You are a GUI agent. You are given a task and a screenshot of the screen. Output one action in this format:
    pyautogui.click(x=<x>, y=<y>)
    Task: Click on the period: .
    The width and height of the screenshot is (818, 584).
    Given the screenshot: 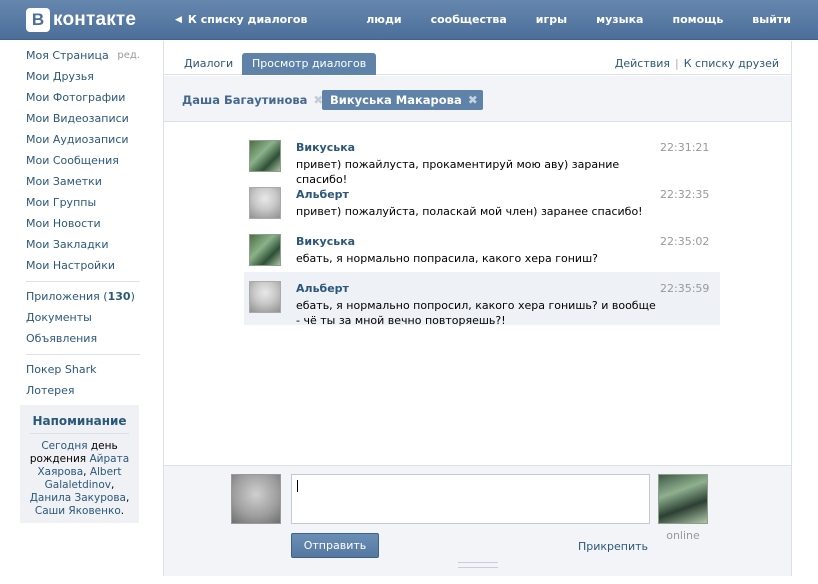 What is the action you would take?
    pyautogui.click(x=122, y=511)
    